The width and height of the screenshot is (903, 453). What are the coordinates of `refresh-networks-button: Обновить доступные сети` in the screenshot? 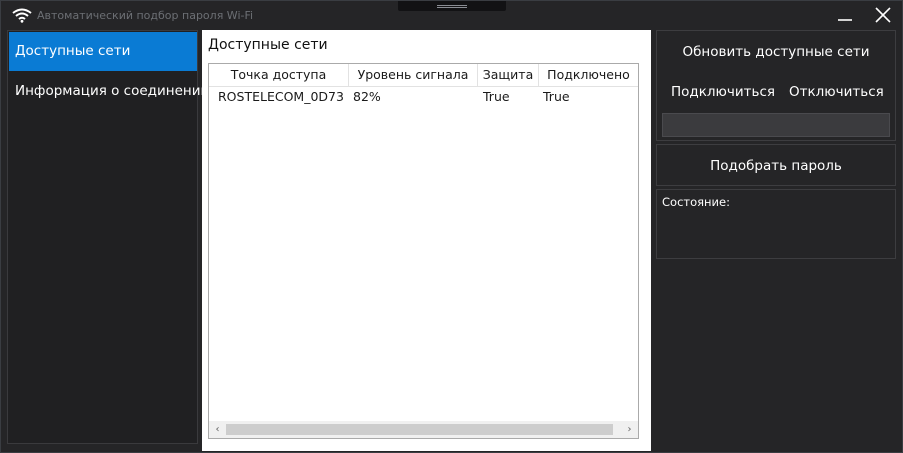 It's located at (776, 52).